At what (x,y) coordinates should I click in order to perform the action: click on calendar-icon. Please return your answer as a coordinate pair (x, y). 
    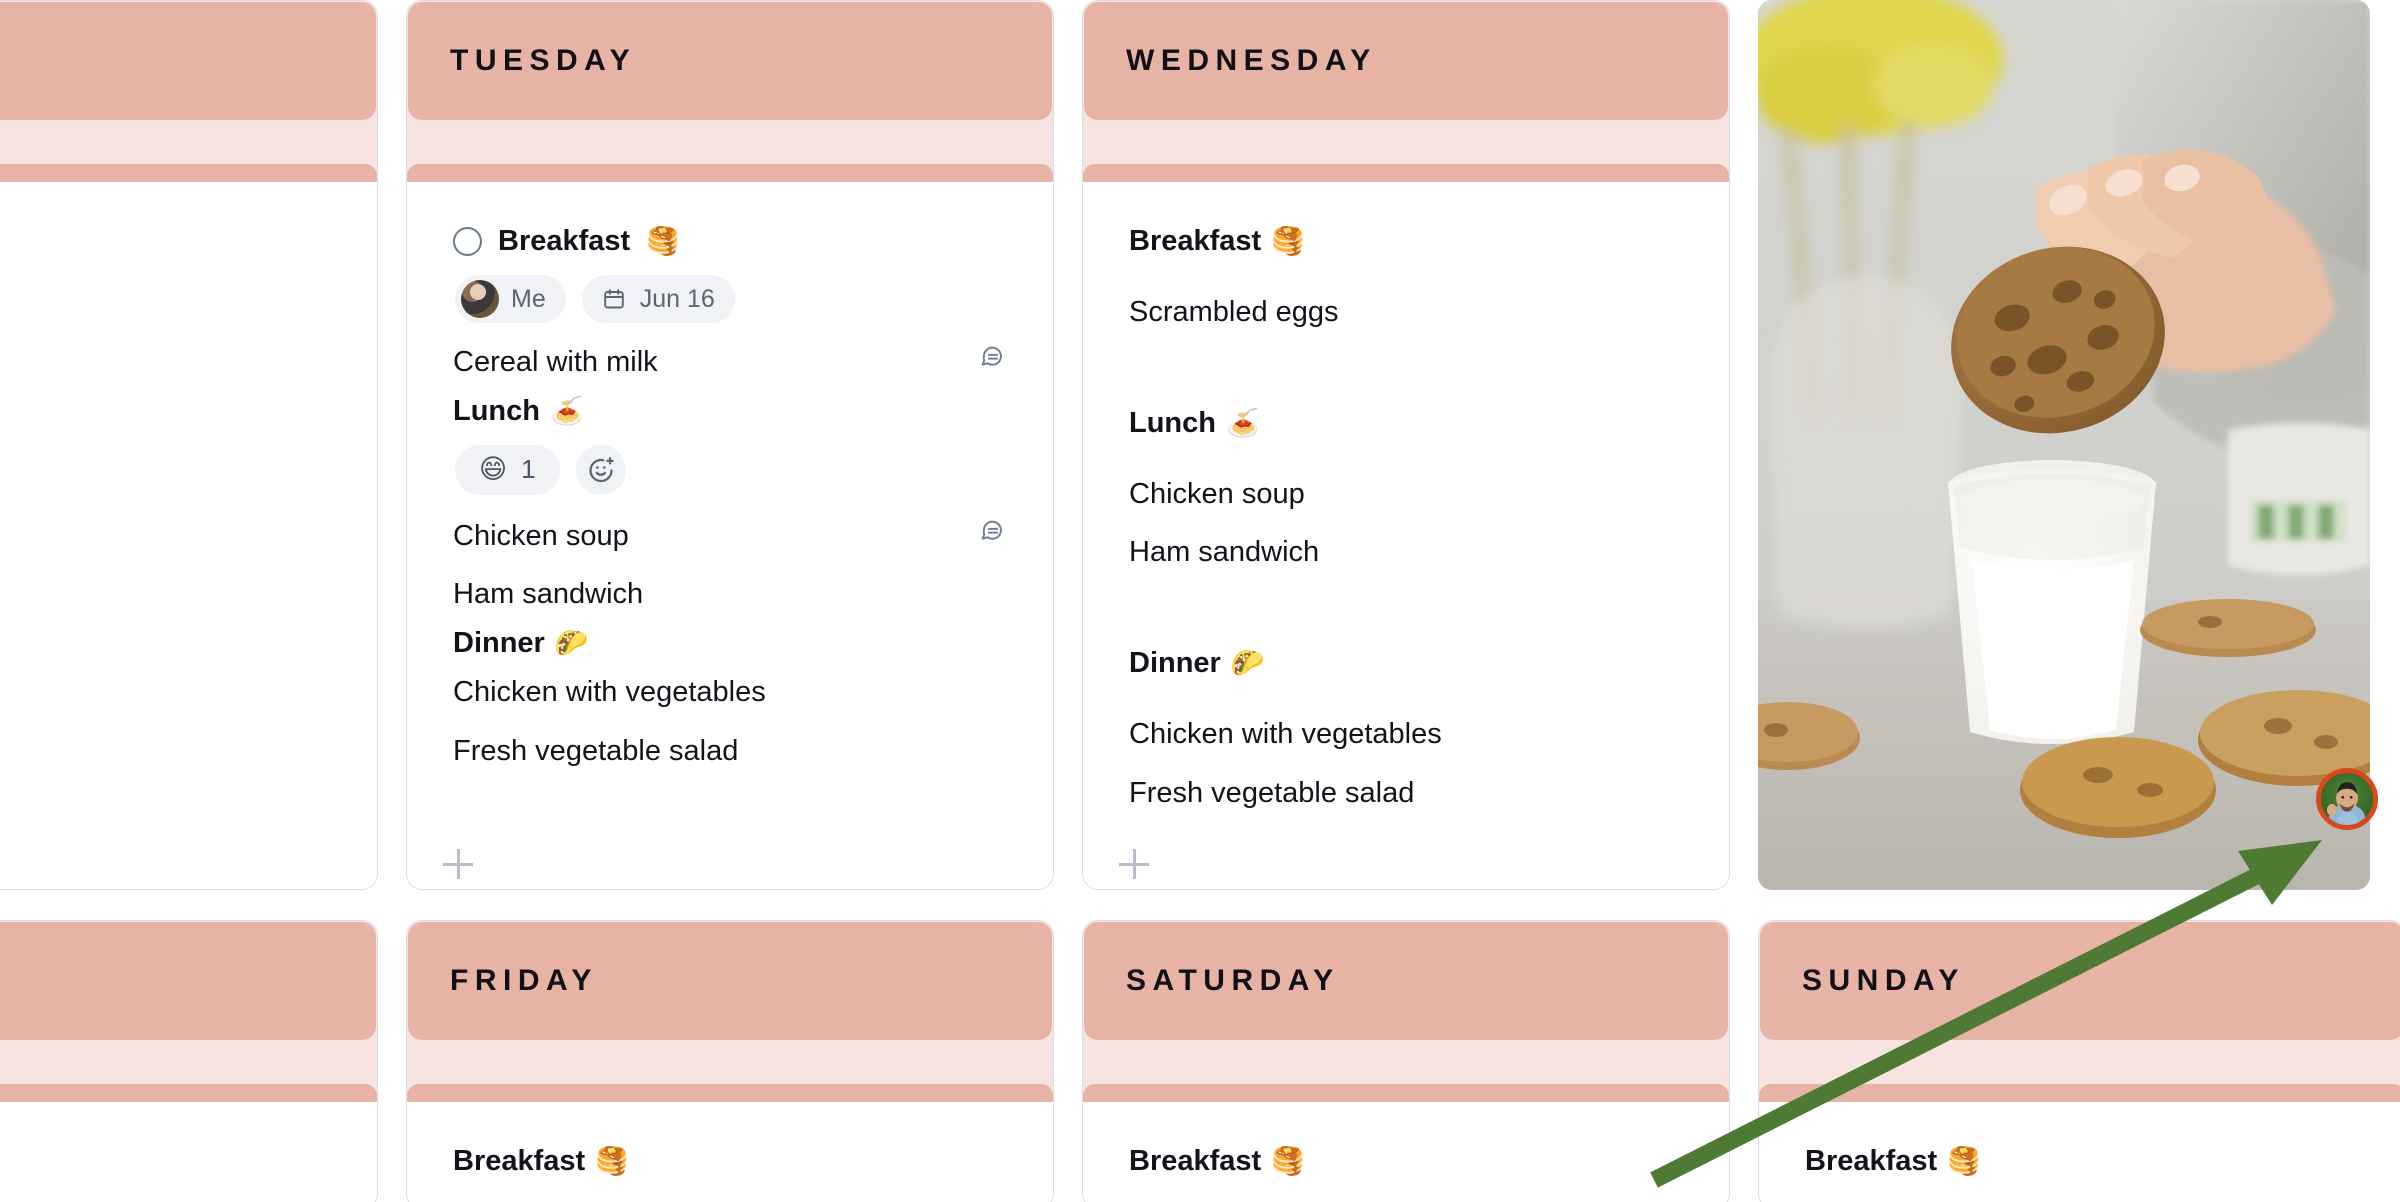
    Looking at the image, I should click on (613, 299).